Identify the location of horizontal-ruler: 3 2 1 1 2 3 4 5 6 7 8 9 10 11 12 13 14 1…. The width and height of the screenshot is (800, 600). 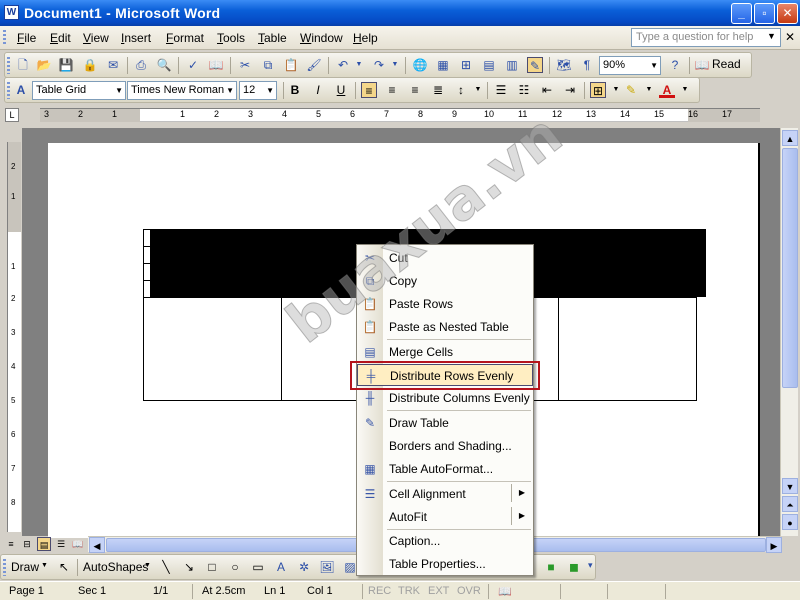
(400, 115).